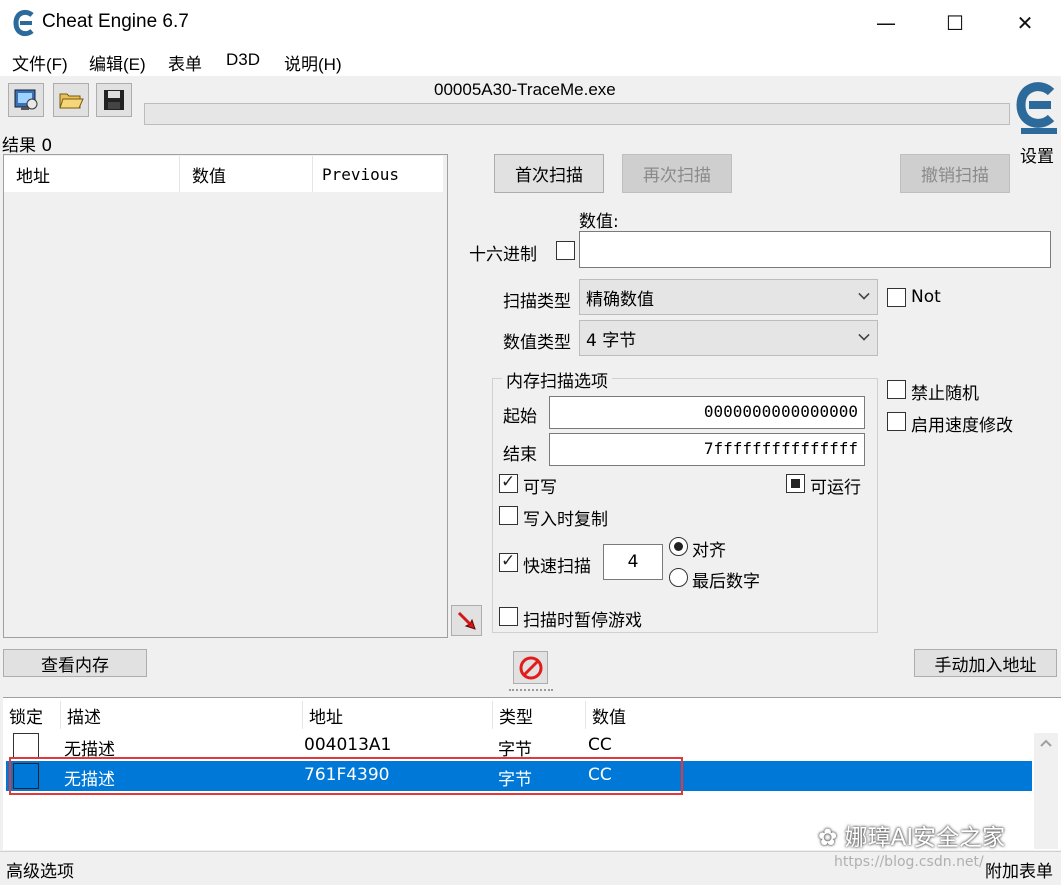  Describe the element at coordinates (246, 174) in the screenshot. I see `results-col-value: 数值` at that location.